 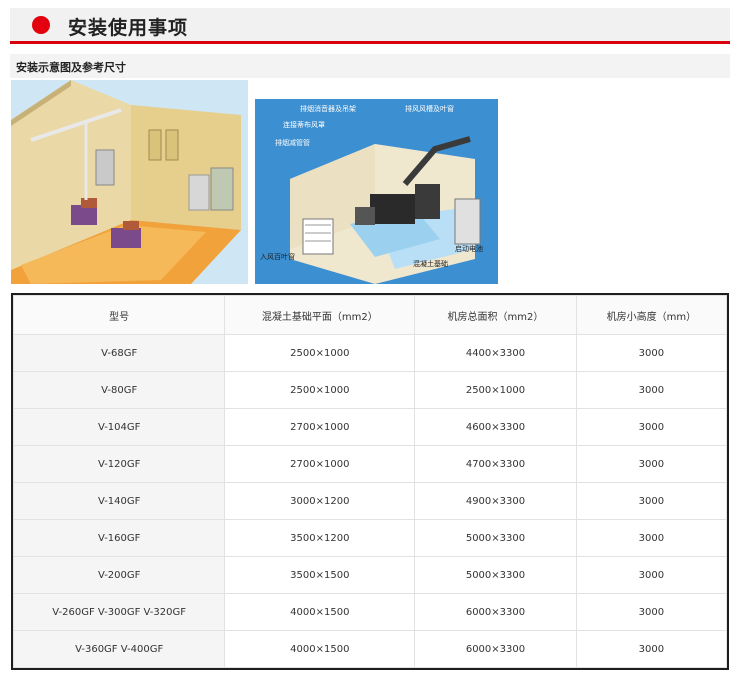 What do you see at coordinates (119, 390) in the screenshot?
I see `cell-model: V-80GF` at bounding box center [119, 390].